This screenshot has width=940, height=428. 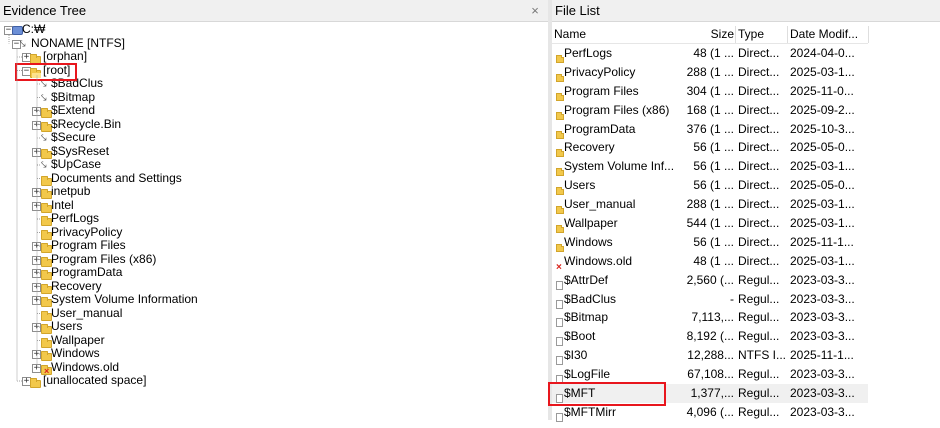 What do you see at coordinates (274, 367) in the screenshot?
I see `tree-node: + × Windows.old` at bounding box center [274, 367].